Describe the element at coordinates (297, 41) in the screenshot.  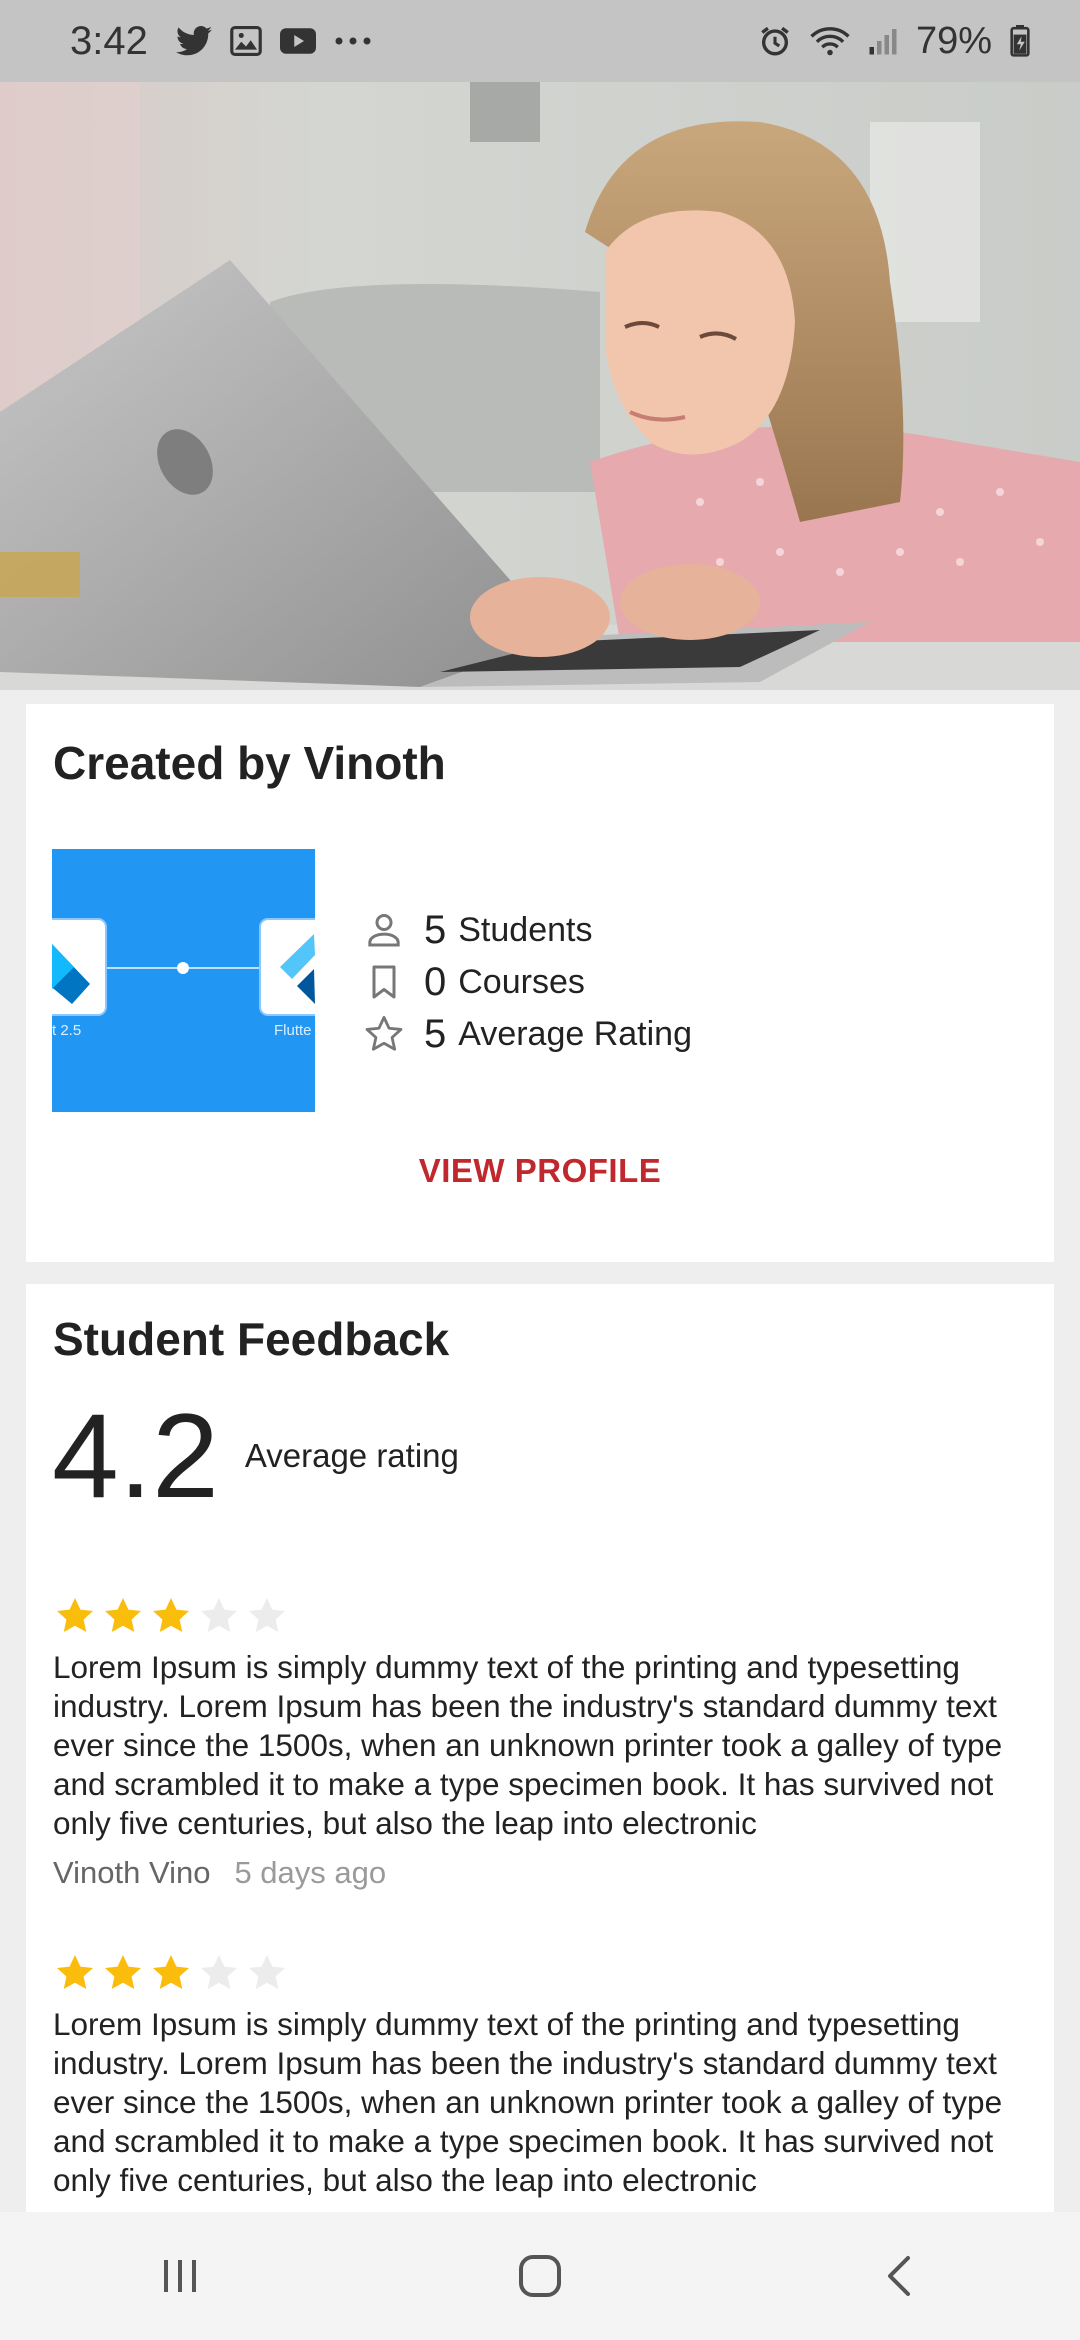
I see `youtube-icon` at that location.